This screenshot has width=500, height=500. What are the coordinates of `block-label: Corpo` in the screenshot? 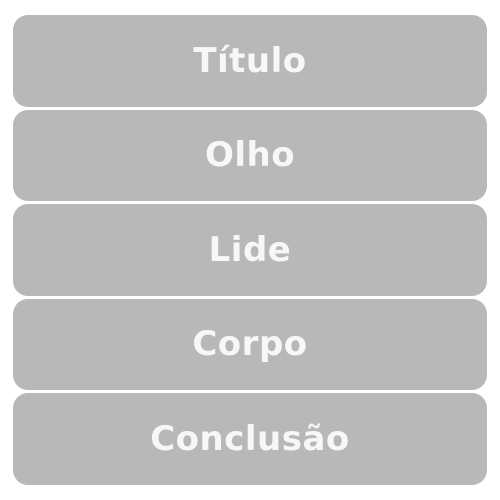 It's located at (250, 344).